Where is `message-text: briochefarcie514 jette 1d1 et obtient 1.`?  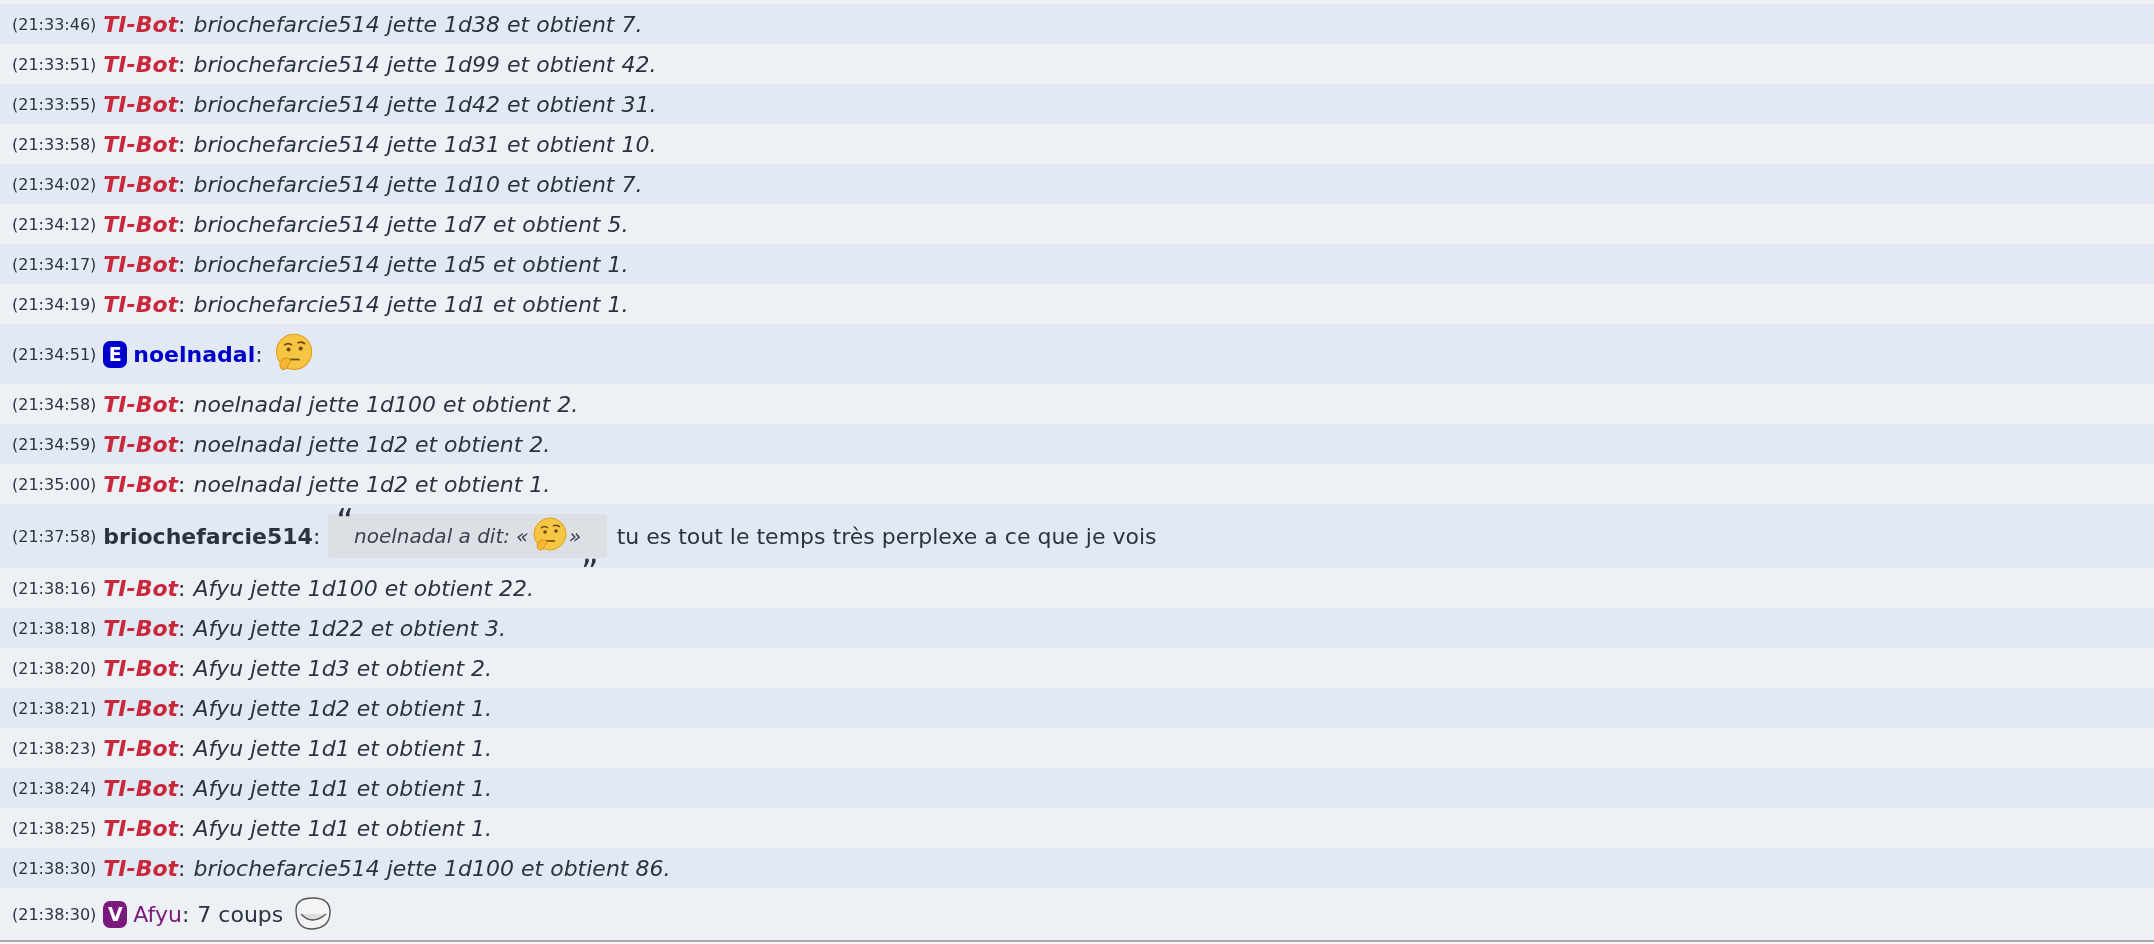 message-text: briochefarcie514 jette 1d1 et obtient 1. is located at coordinates (411, 304).